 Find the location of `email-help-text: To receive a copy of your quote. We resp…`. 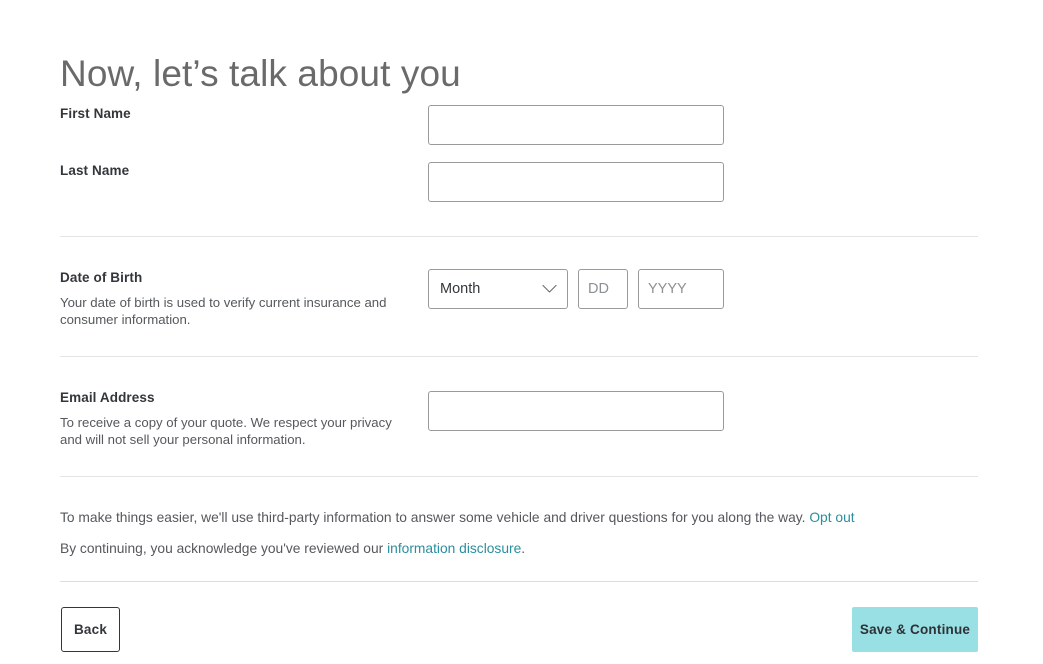

email-help-text: To receive a copy of your quote. We resp… is located at coordinates (226, 430).